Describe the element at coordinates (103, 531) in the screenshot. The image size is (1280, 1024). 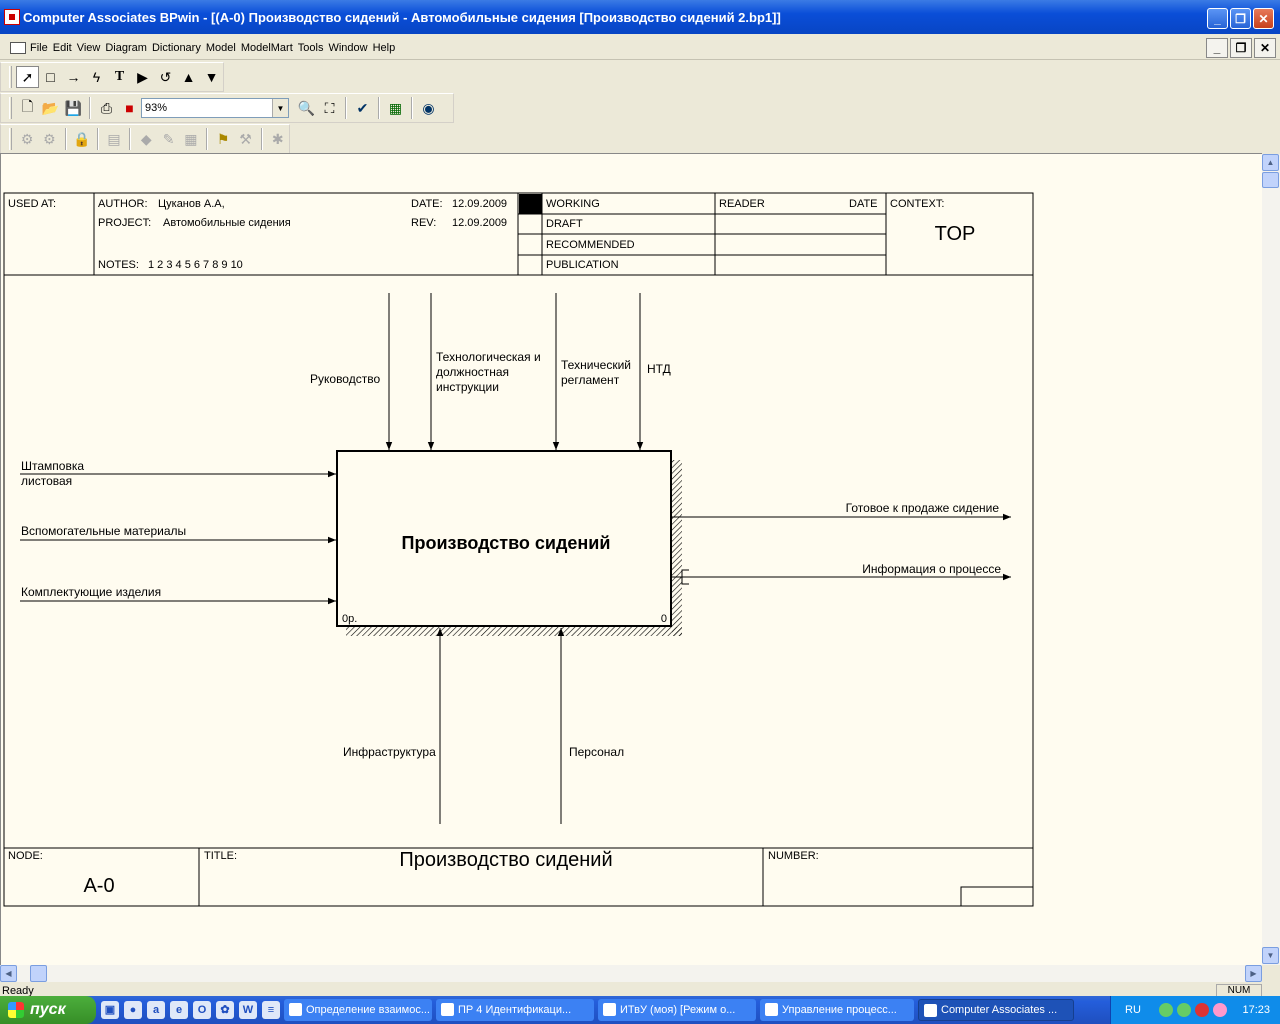
I see `input-label: Вспомогательные материалы` at that location.